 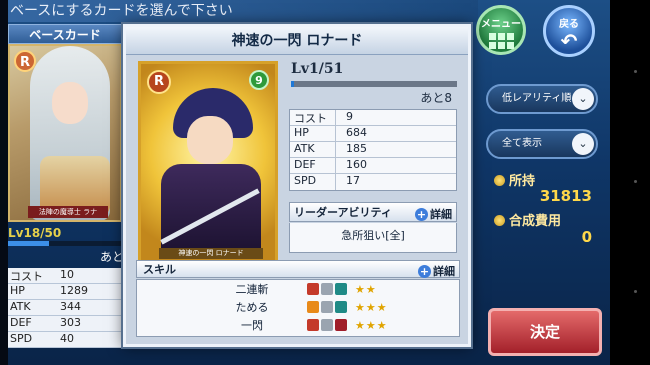 I want to click on card-artwork: R 9 神速の一閃 ロナード, so click(x=208, y=162).